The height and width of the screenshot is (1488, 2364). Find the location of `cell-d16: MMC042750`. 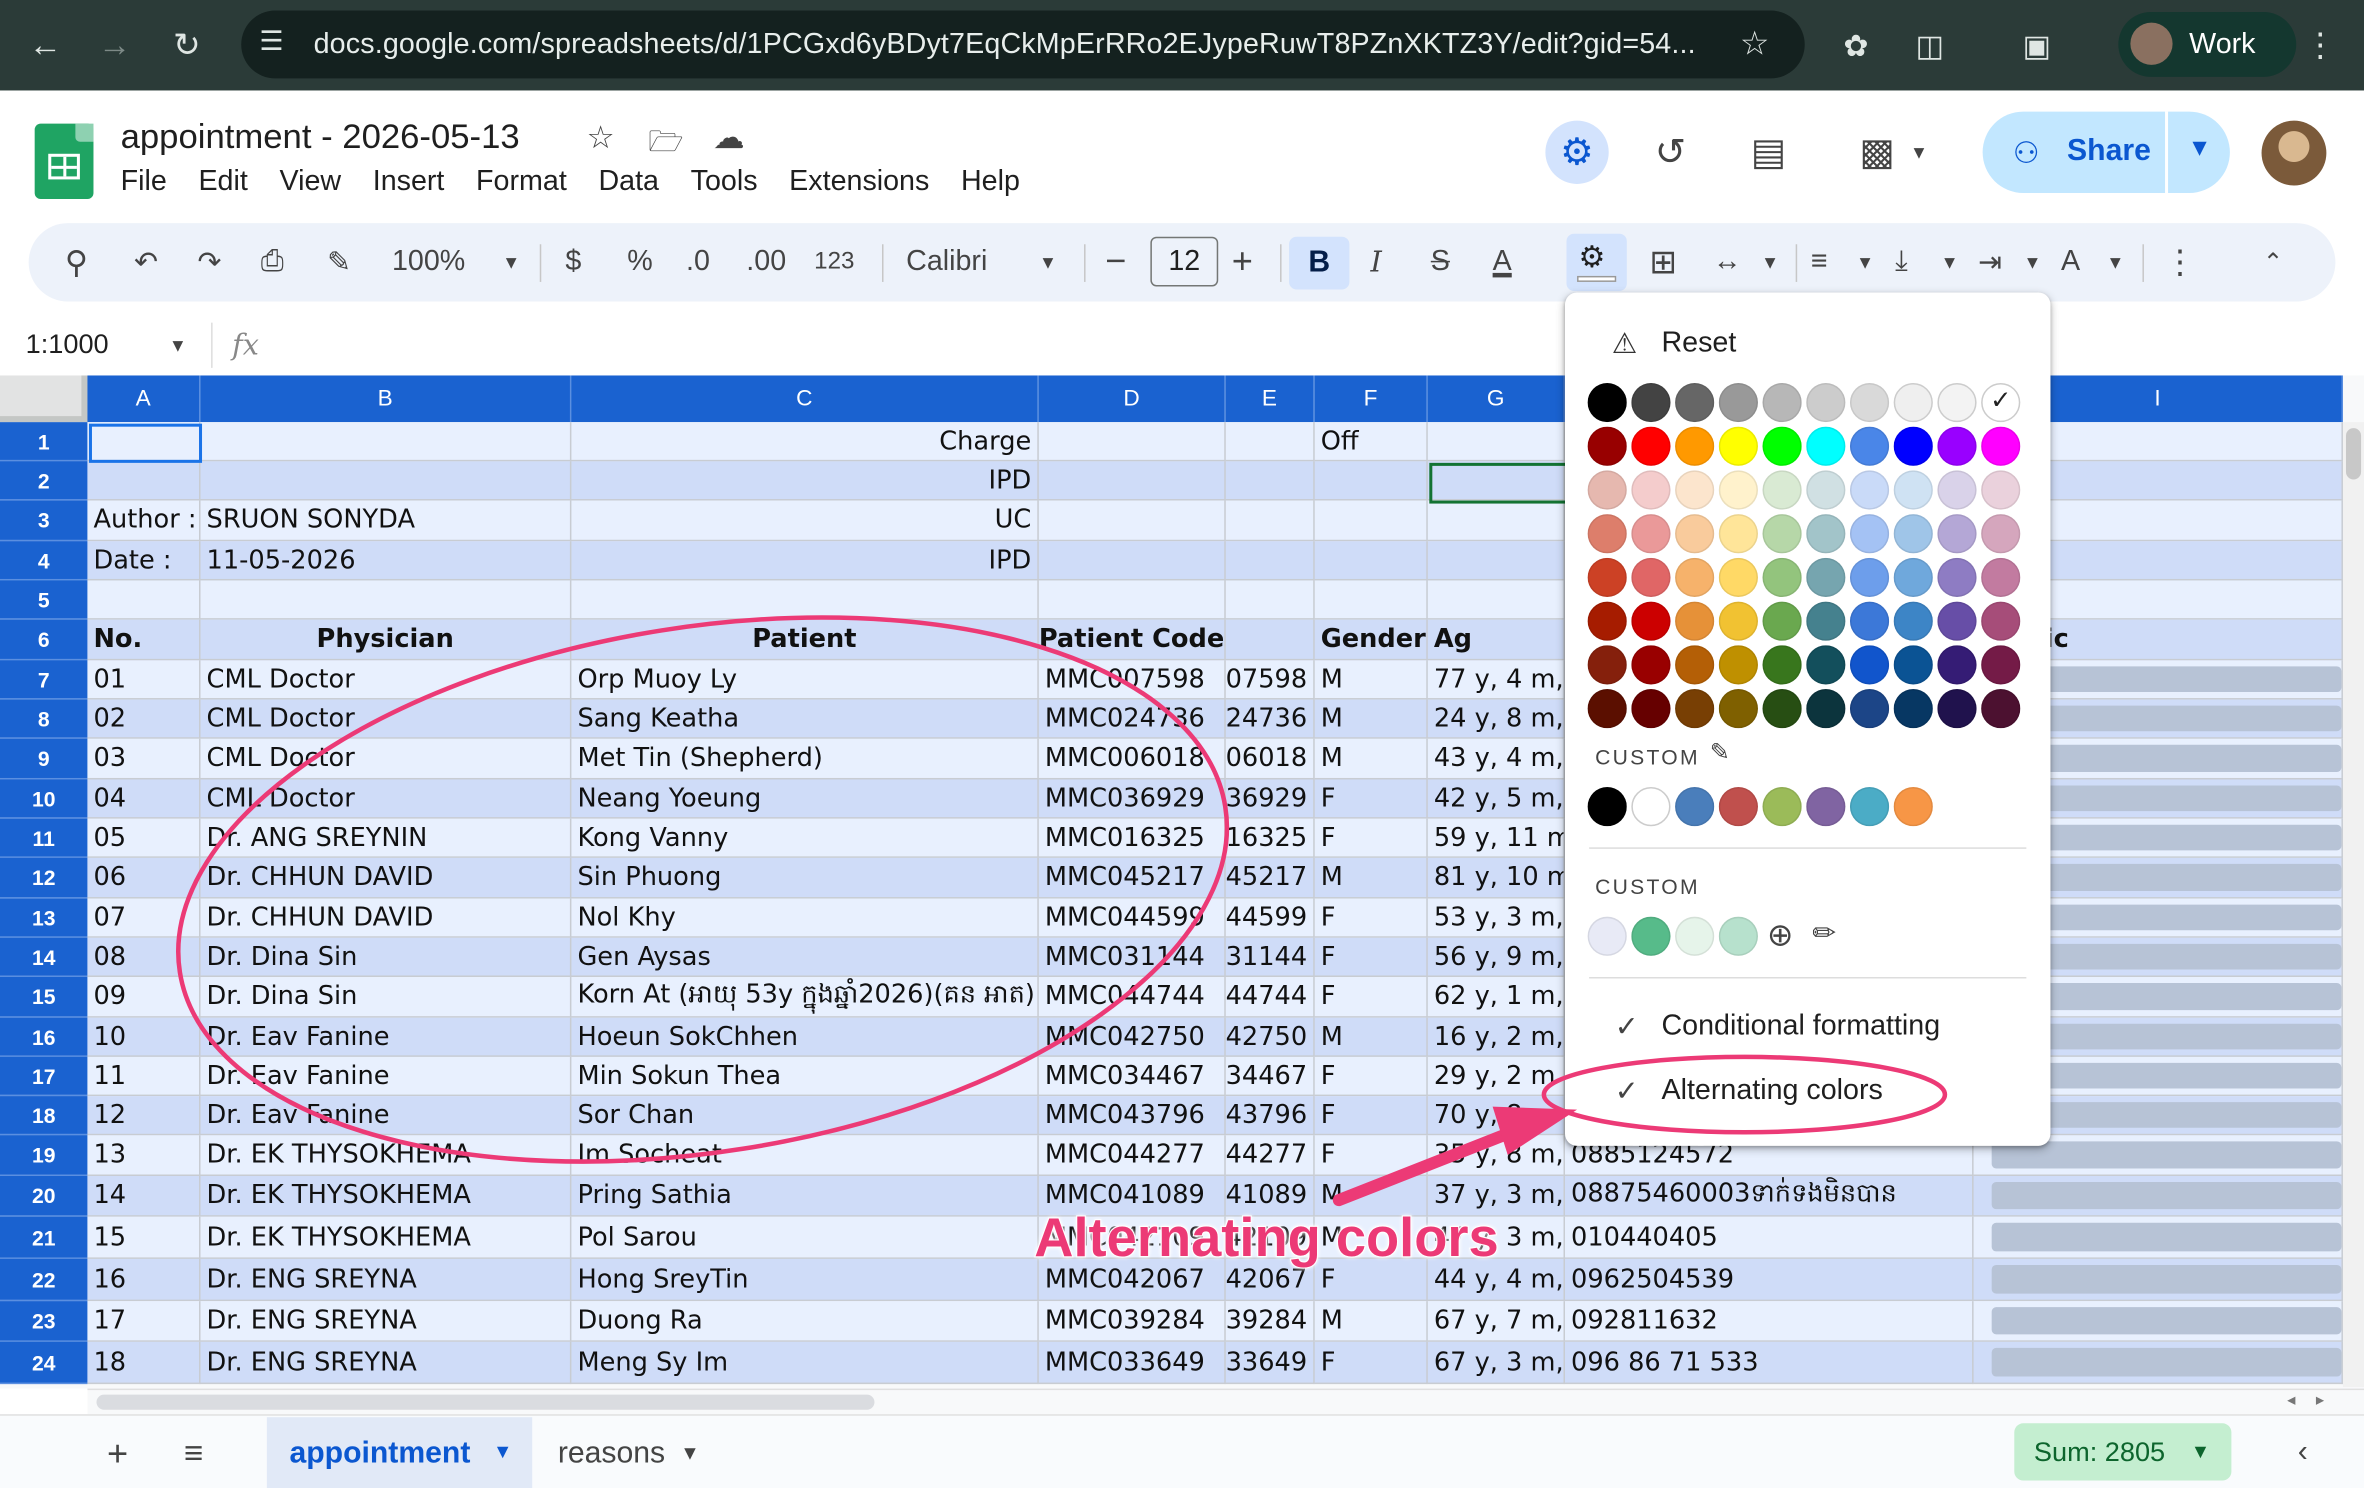

cell-d16: MMC042750 is located at coordinates (1132, 1037).